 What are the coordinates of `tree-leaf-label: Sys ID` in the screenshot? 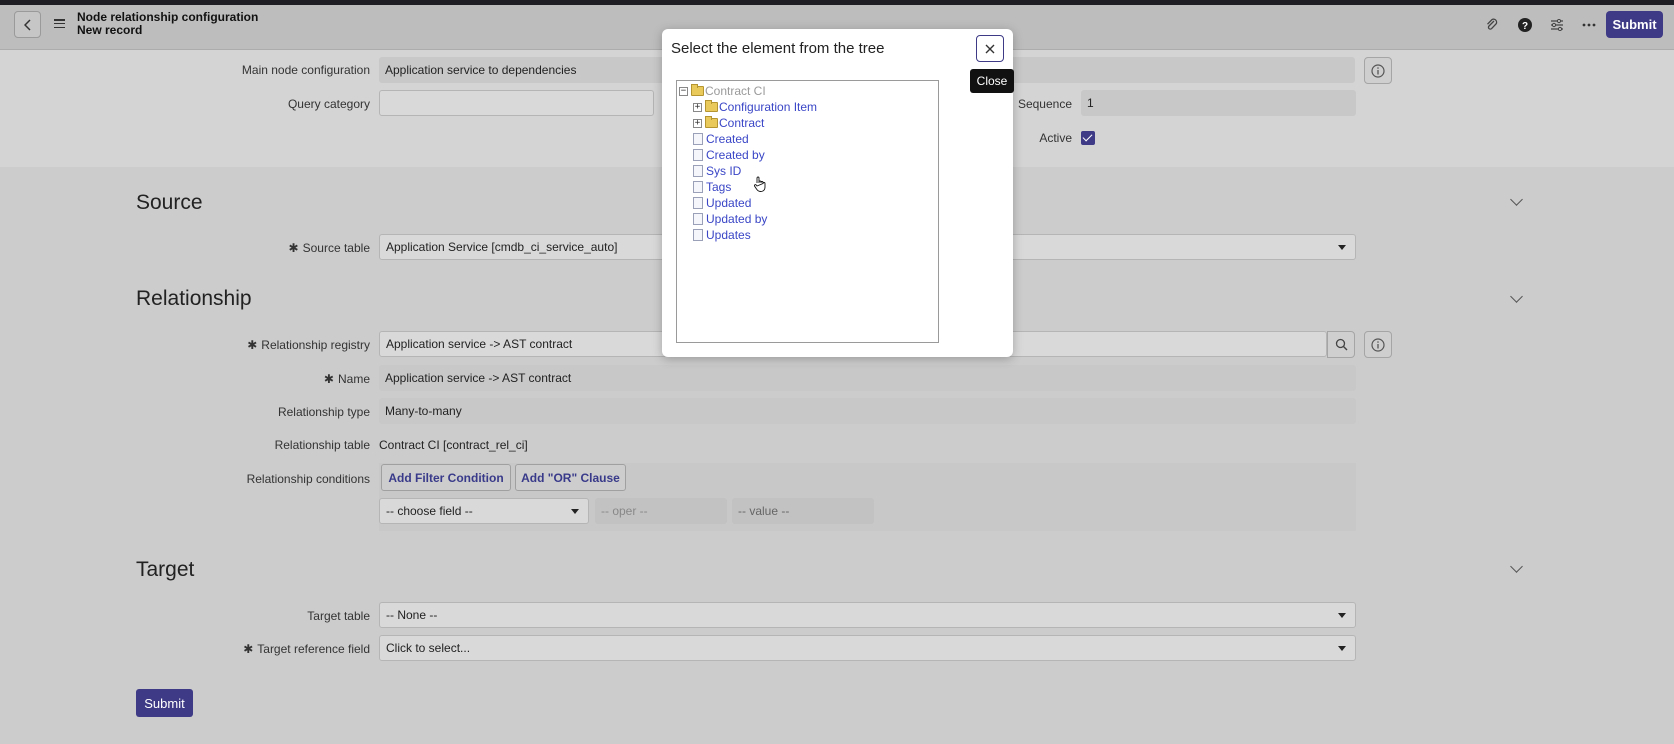 It's located at (724, 171).